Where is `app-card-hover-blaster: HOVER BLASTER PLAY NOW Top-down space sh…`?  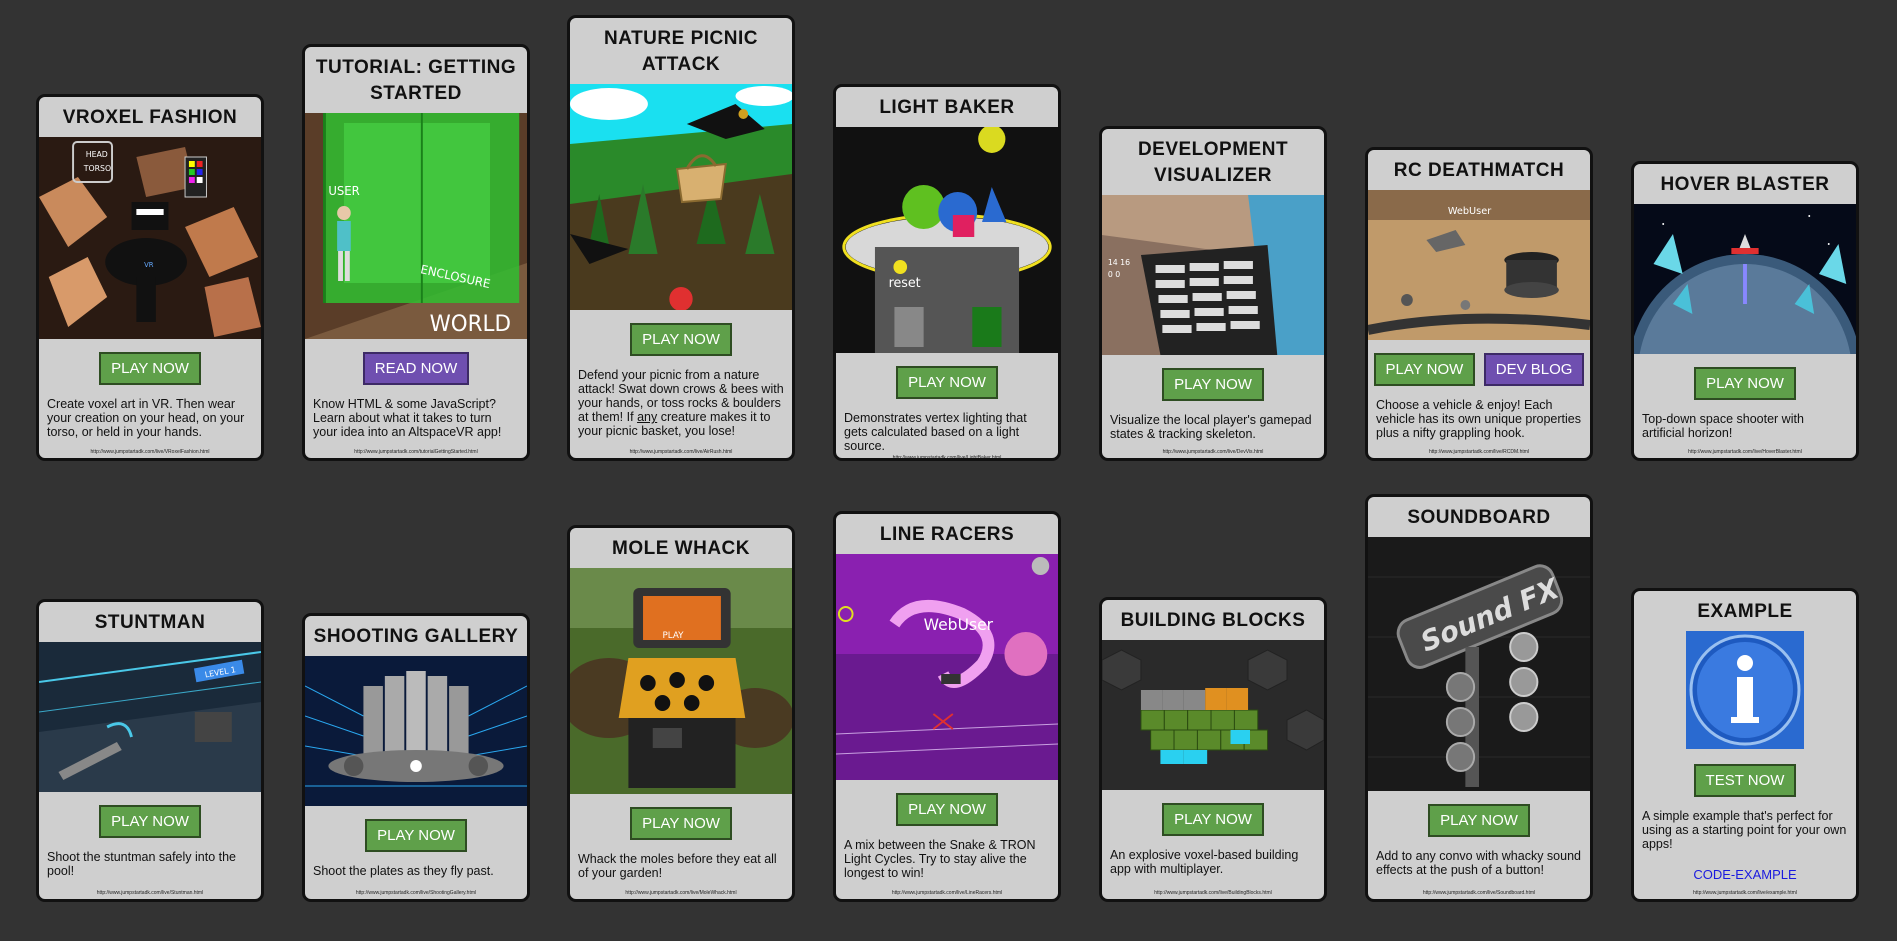
app-card-hover-blaster: HOVER BLASTER PLAY NOW Top-down space sh… is located at coordinates (1745, 311).